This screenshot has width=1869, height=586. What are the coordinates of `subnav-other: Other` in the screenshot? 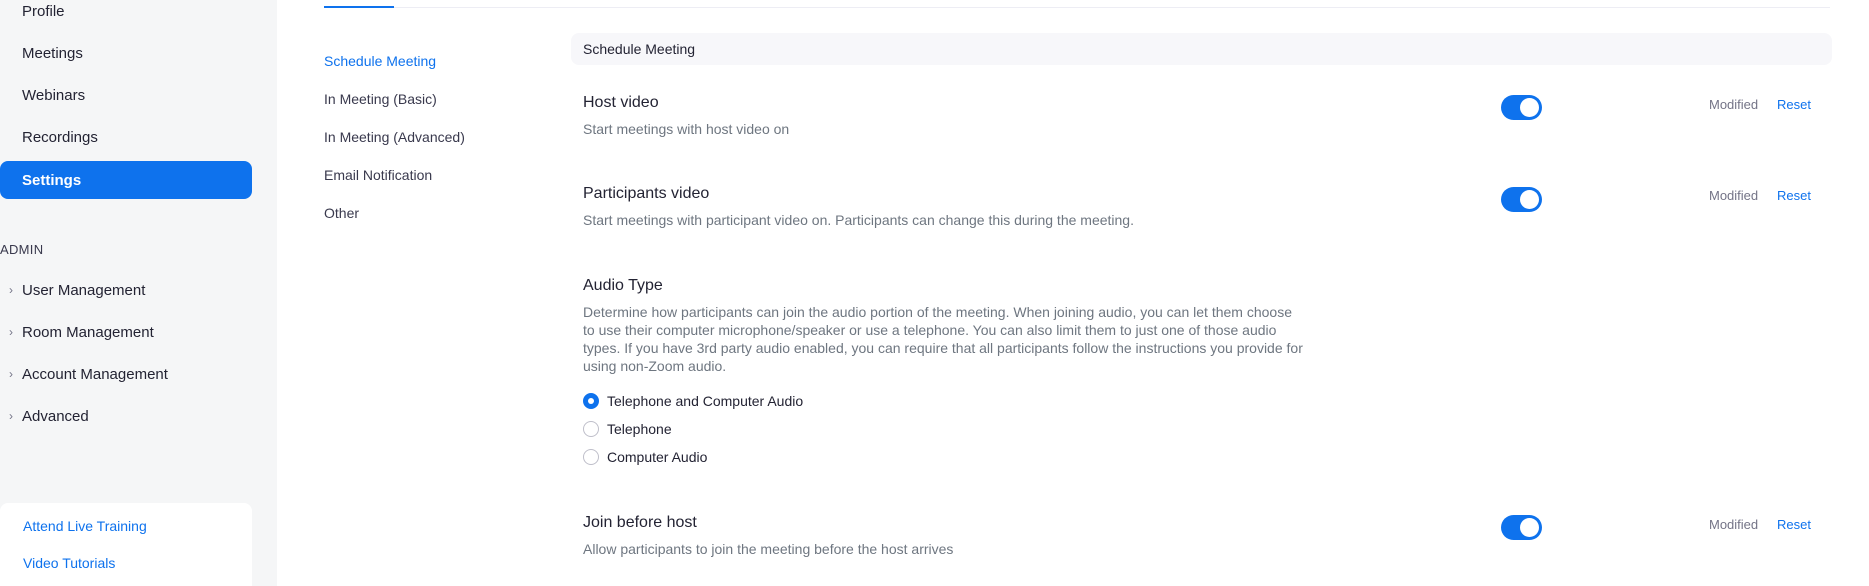 It's located at (341, 213).